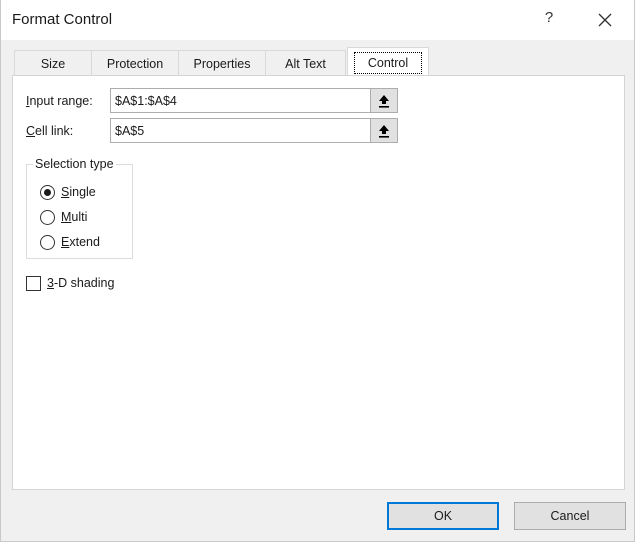 The image size is (635, 542). I want to click on three-d-shading-checkbox-row: 3-D shading, so click(70, 283).